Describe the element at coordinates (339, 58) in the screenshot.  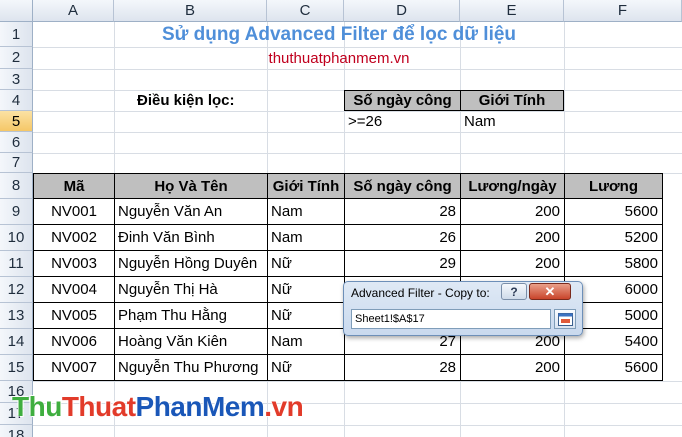
I see `website-link: thuthuatphanmem.vn` at that location.